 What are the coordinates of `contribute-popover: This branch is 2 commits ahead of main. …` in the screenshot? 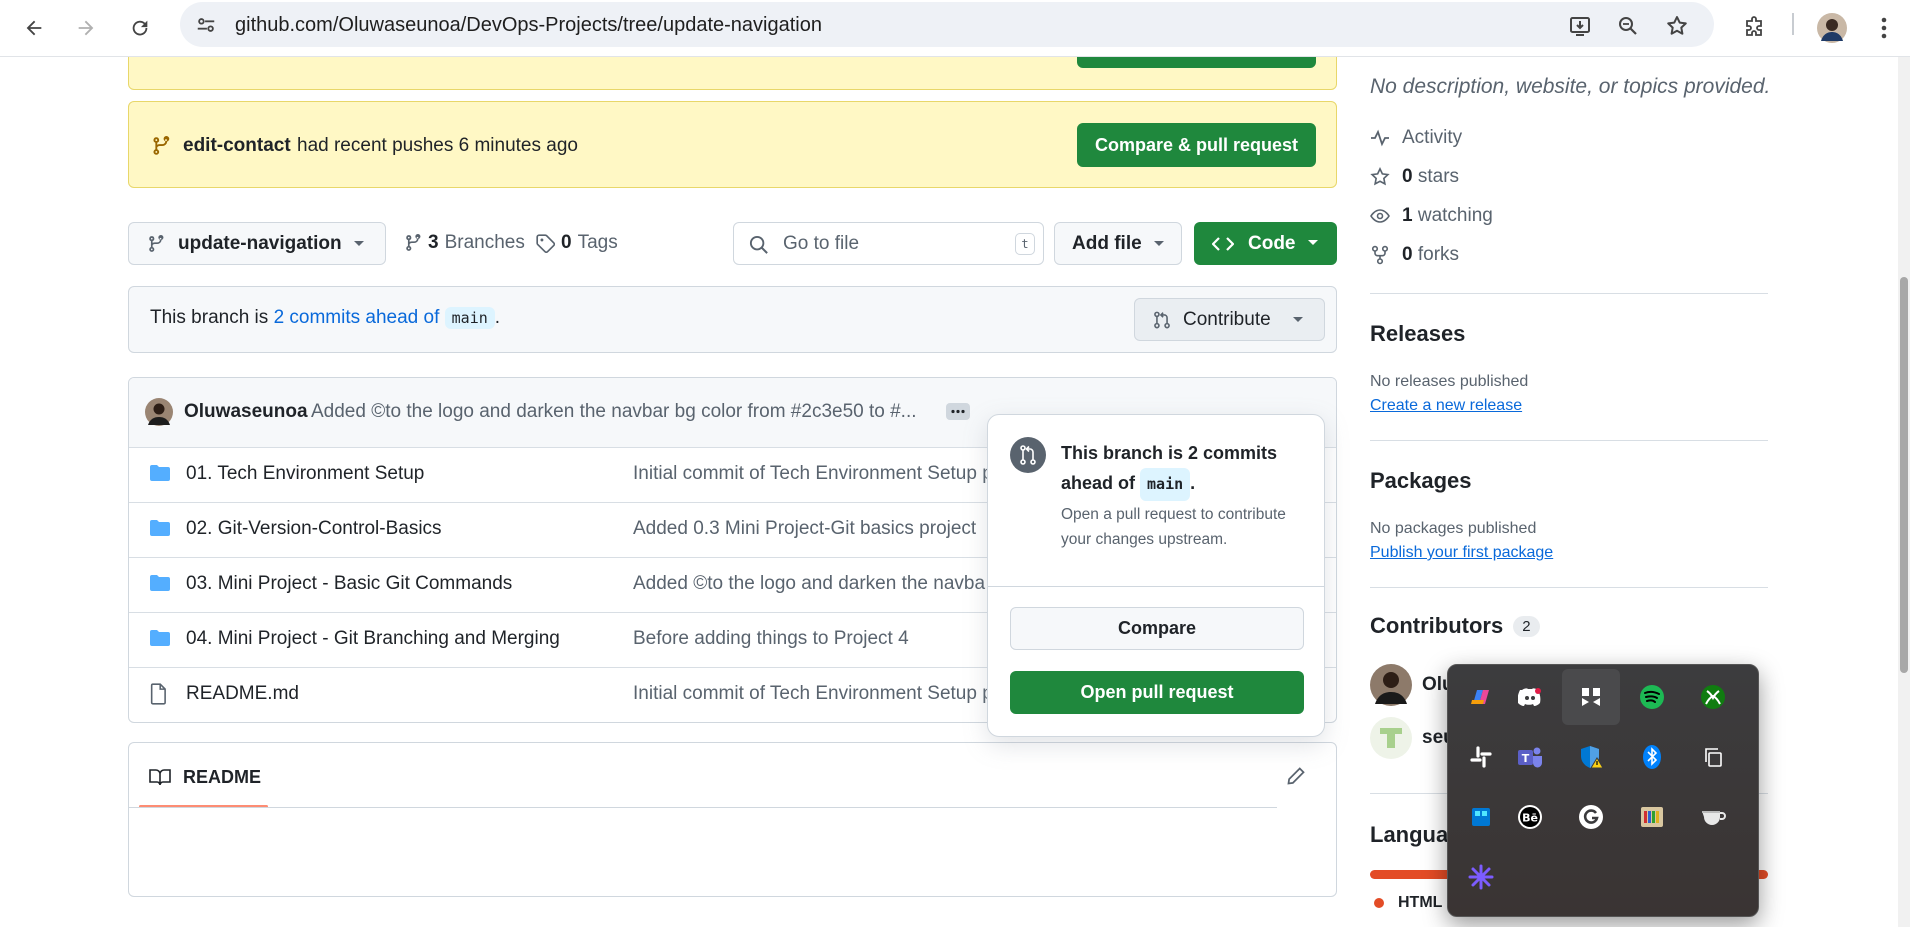 It's located at (1156, 575).